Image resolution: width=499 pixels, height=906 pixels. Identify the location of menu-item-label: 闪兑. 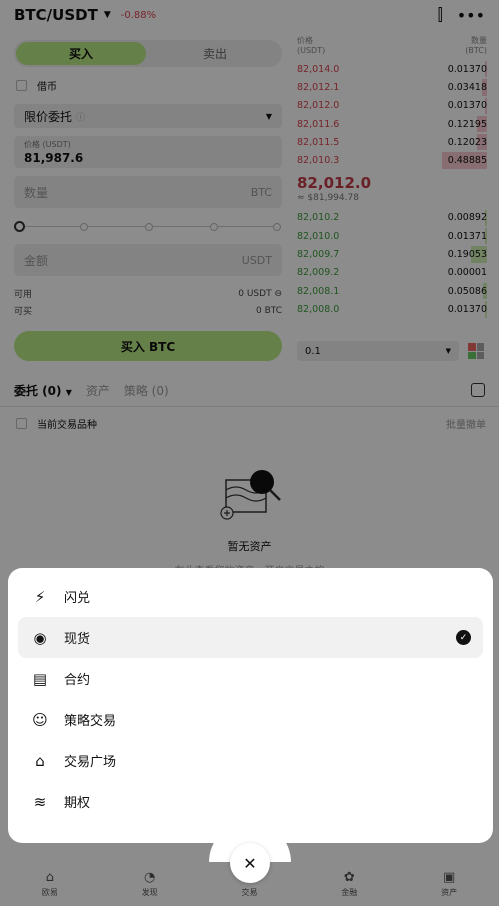
(77, 598).